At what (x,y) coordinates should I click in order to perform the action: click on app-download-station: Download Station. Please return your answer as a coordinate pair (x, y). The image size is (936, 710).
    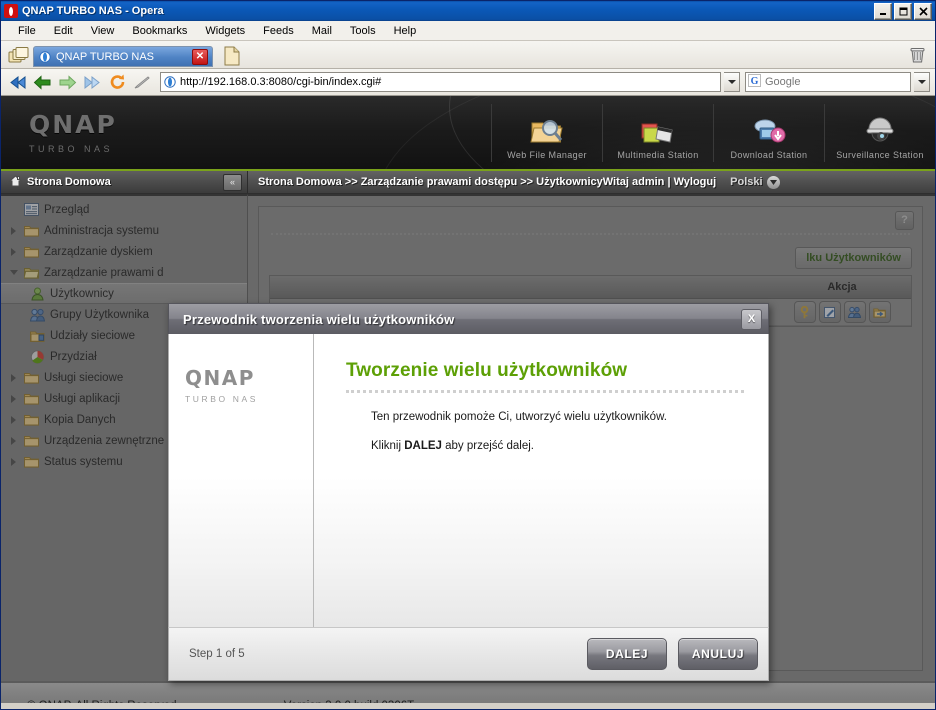
    Looking at the image, I should click on (768, 132).